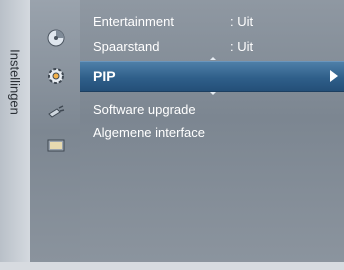  I want to click on bottom-strip, so click(172, 266).